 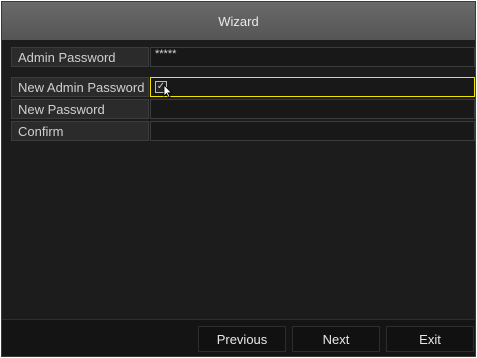 I want to click on mouse-cursor-icon, so click(x=168, y=91).